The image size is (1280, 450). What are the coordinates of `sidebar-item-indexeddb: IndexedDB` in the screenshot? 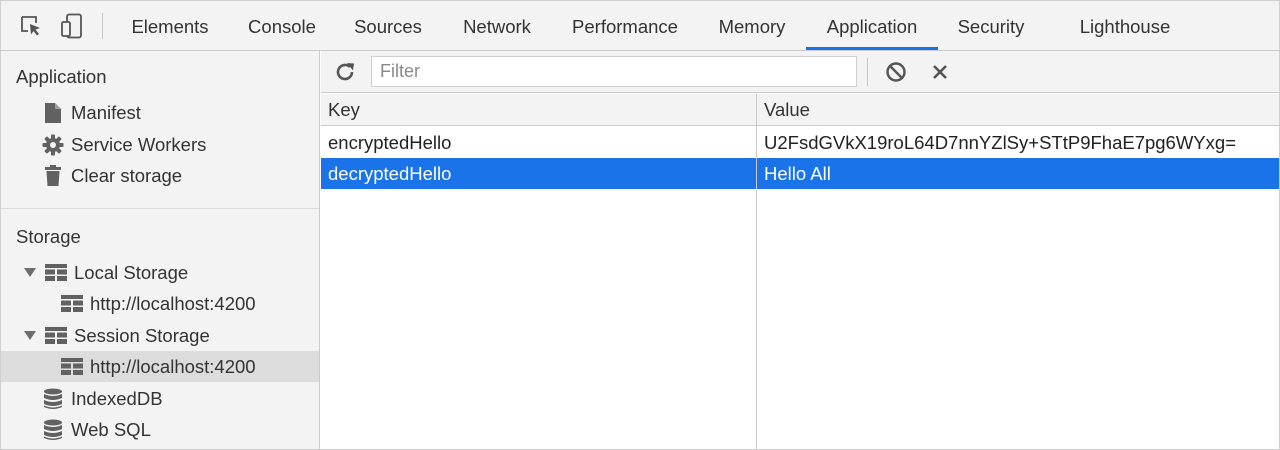 It's located at (160, 398).